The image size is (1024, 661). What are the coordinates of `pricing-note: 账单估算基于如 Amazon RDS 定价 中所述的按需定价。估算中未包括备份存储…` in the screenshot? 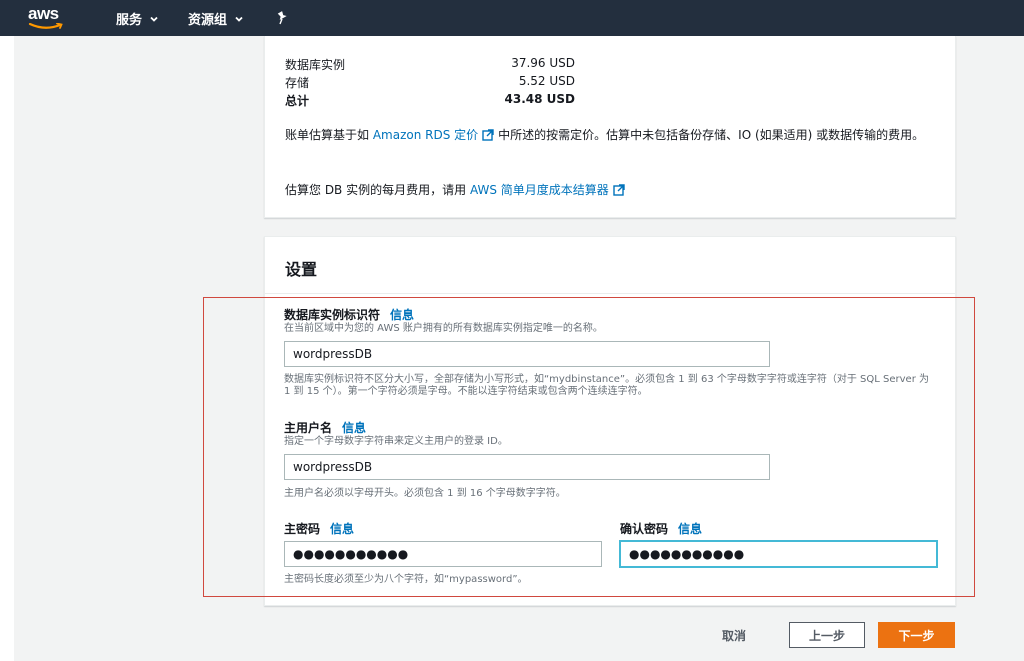 It's located at (610, 135).